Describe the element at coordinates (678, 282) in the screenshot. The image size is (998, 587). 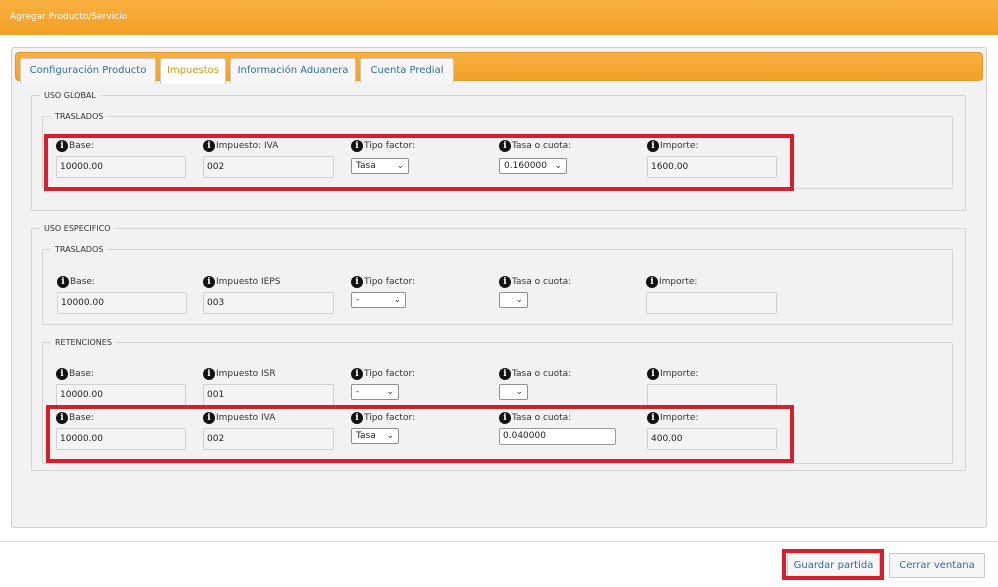
I see `ieps-importe-label: Importe:` at that location.